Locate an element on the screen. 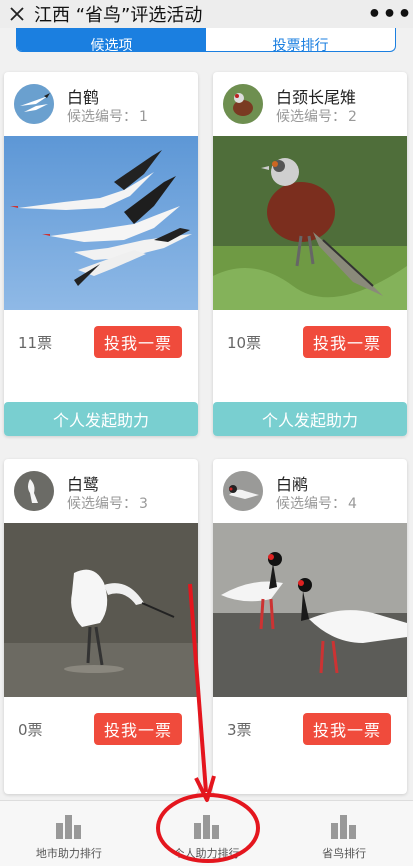 The height and width of the screenshot is (866, 413). arrowhead-icon is located at coordinates (205, 788).